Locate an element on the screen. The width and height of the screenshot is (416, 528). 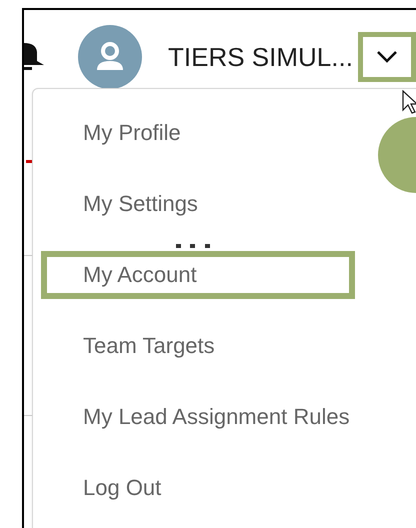
dots-icon is located at coordinates (193, 246).